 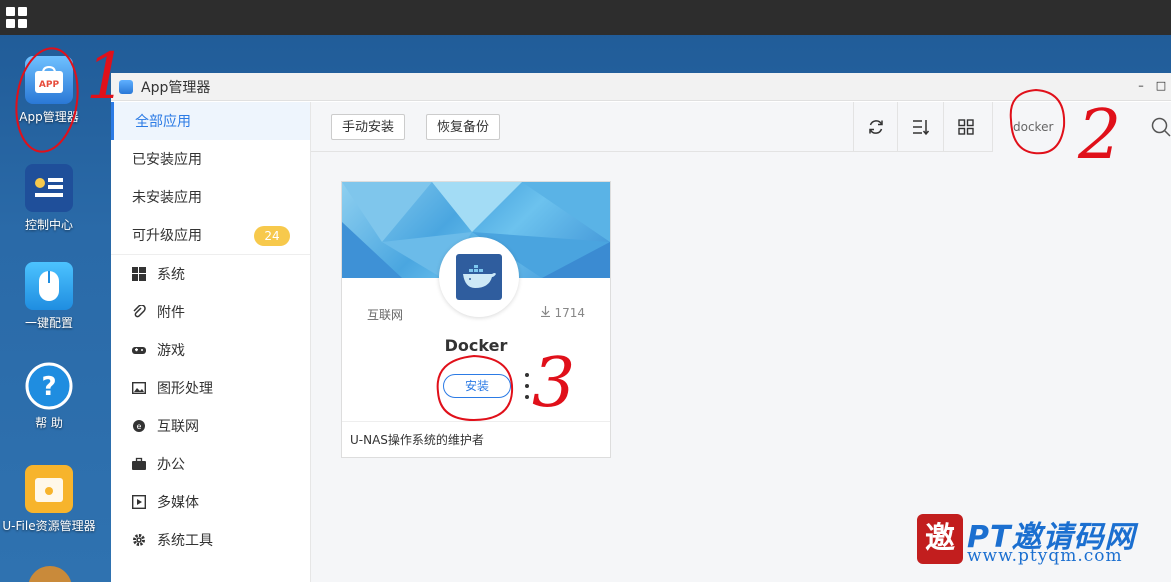 I want to click on start-menu-icon, so click(x=17, y=18).